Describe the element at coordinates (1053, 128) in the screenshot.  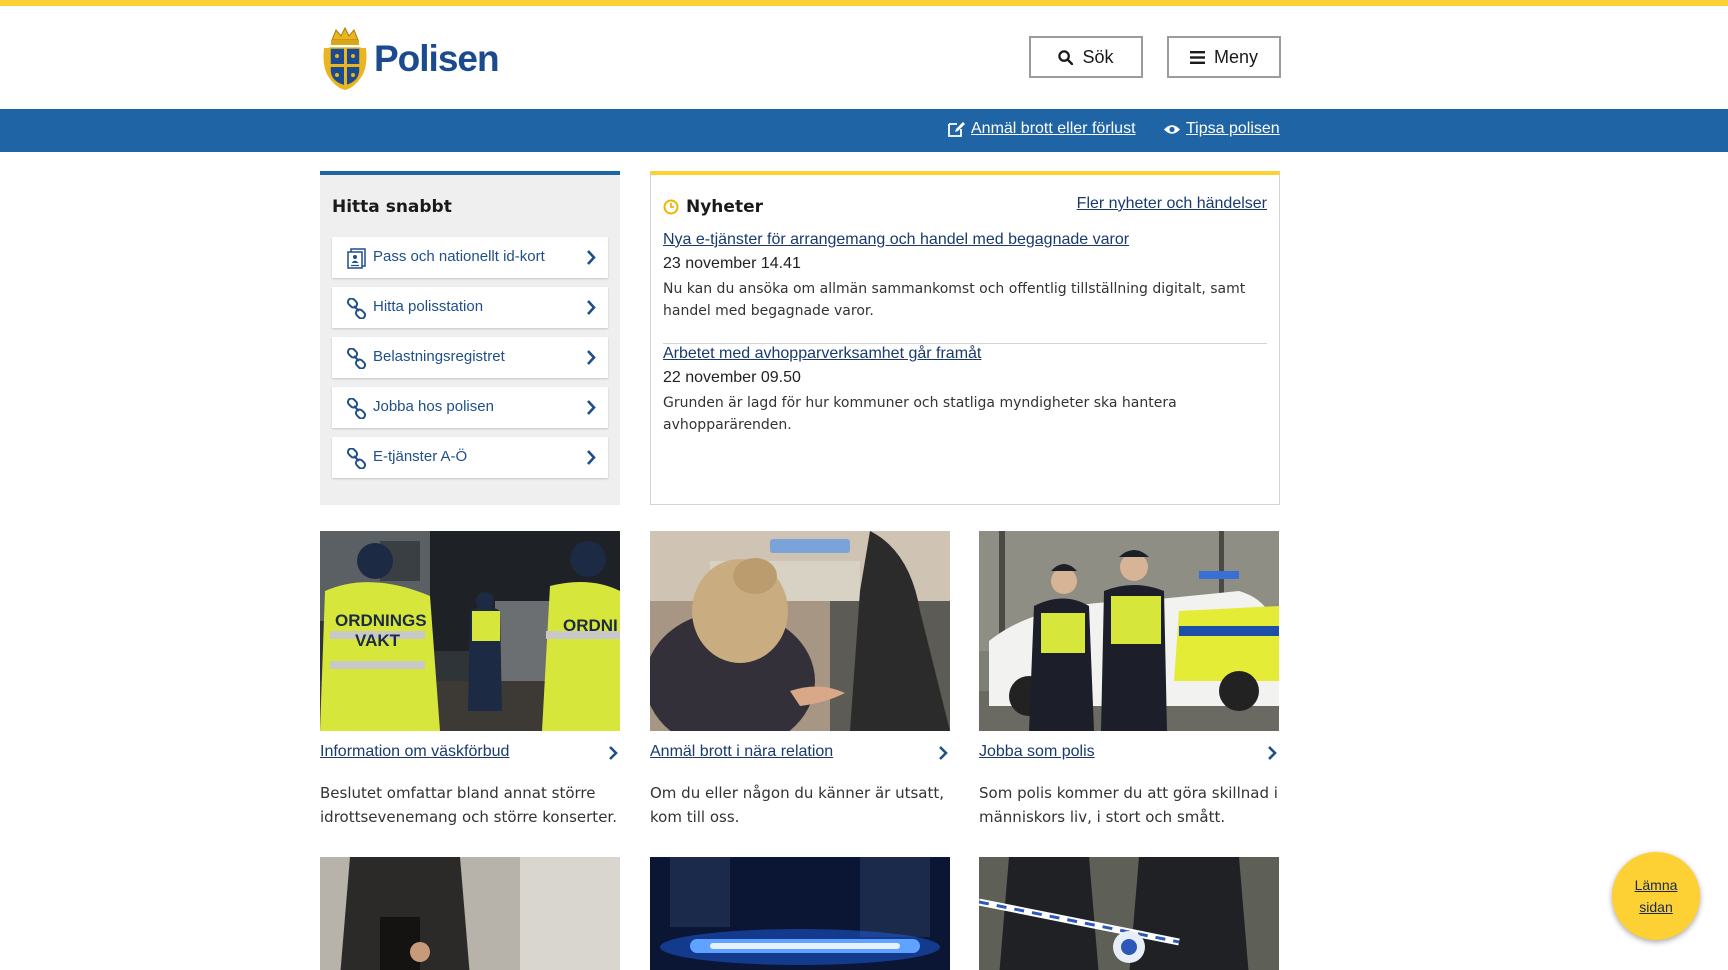
I see `report-crime-label: Anmäl brott eller förlust` at that location.